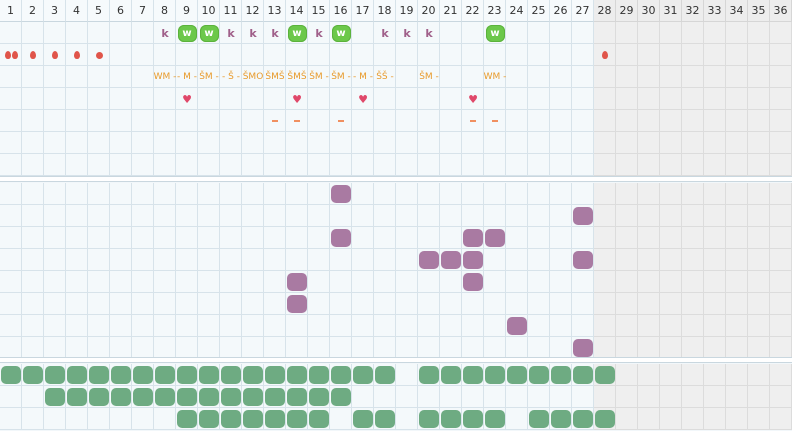 The image size is (792, 431). Describe the element at coordinates (319, 77) in the screenshot. I see `day-label: ŠM -` at that location.